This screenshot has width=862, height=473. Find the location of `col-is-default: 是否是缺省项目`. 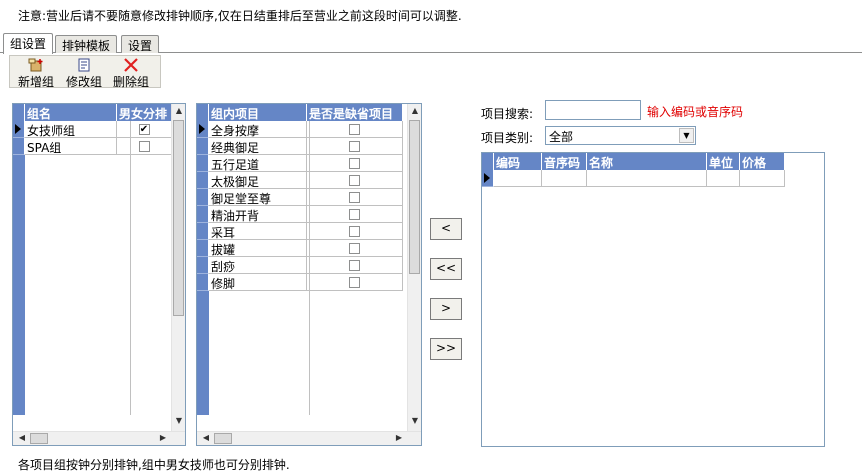

col-is-default: 是否是缺省项目 is located at coordinates (355, 112).